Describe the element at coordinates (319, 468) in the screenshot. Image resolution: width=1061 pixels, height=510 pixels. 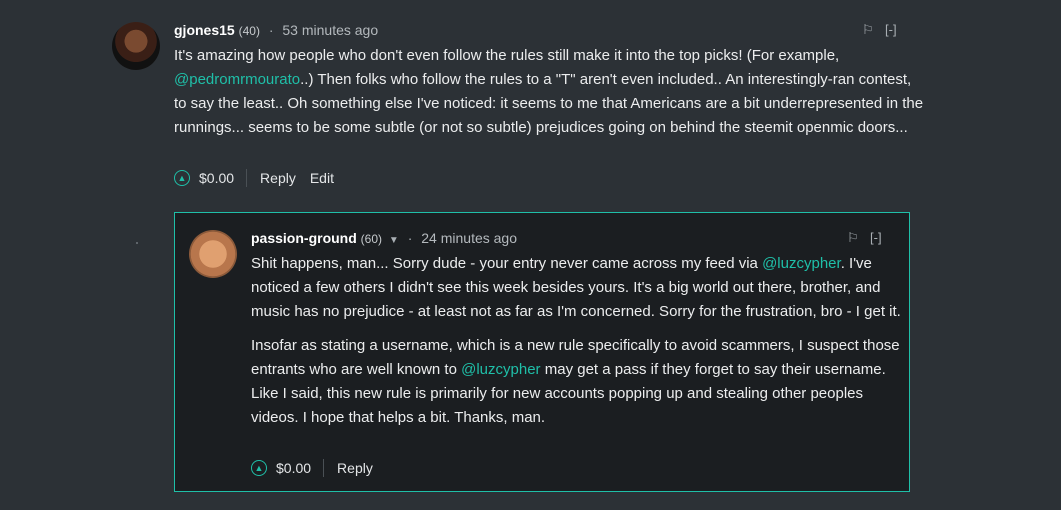
I see `comment-footer: ▲ $0.00 Reply` at that location.